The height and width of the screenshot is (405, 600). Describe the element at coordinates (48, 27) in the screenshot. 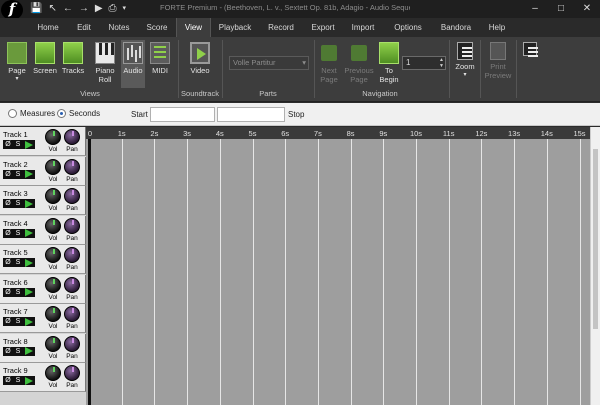

I see `tab-home: Home` at that location.